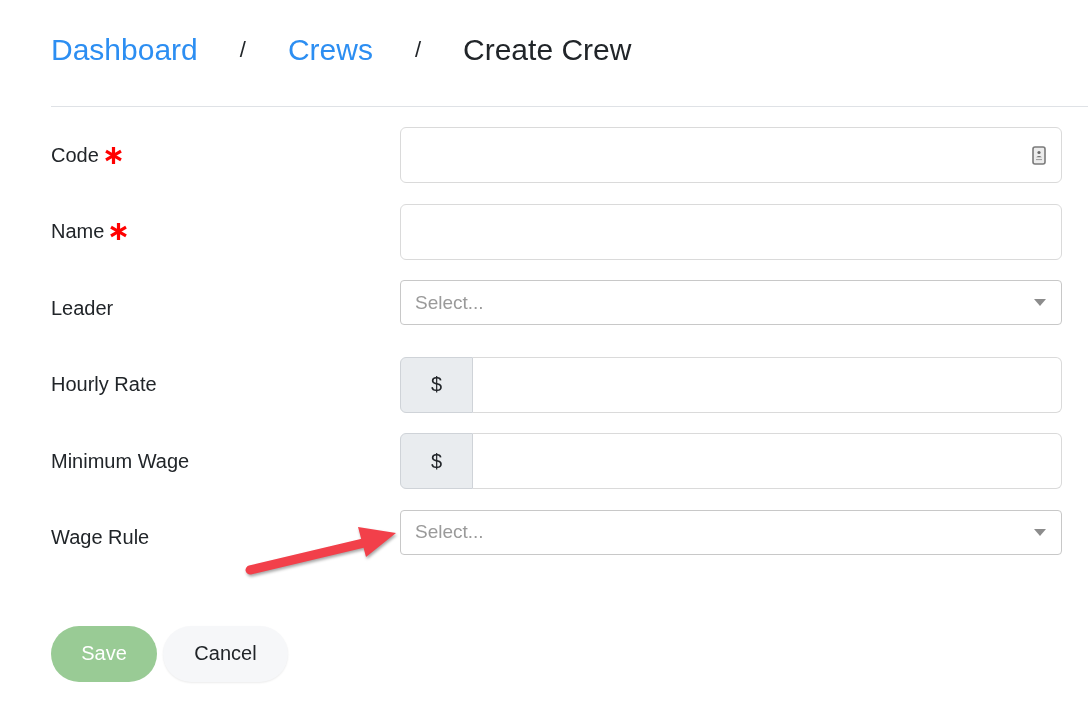 The height and width of the screenshot is (717, 1088). What do you see at coordinates (104, 653) in the screenshot?
I see `save-button: Save` at bounding box center [104, 653].